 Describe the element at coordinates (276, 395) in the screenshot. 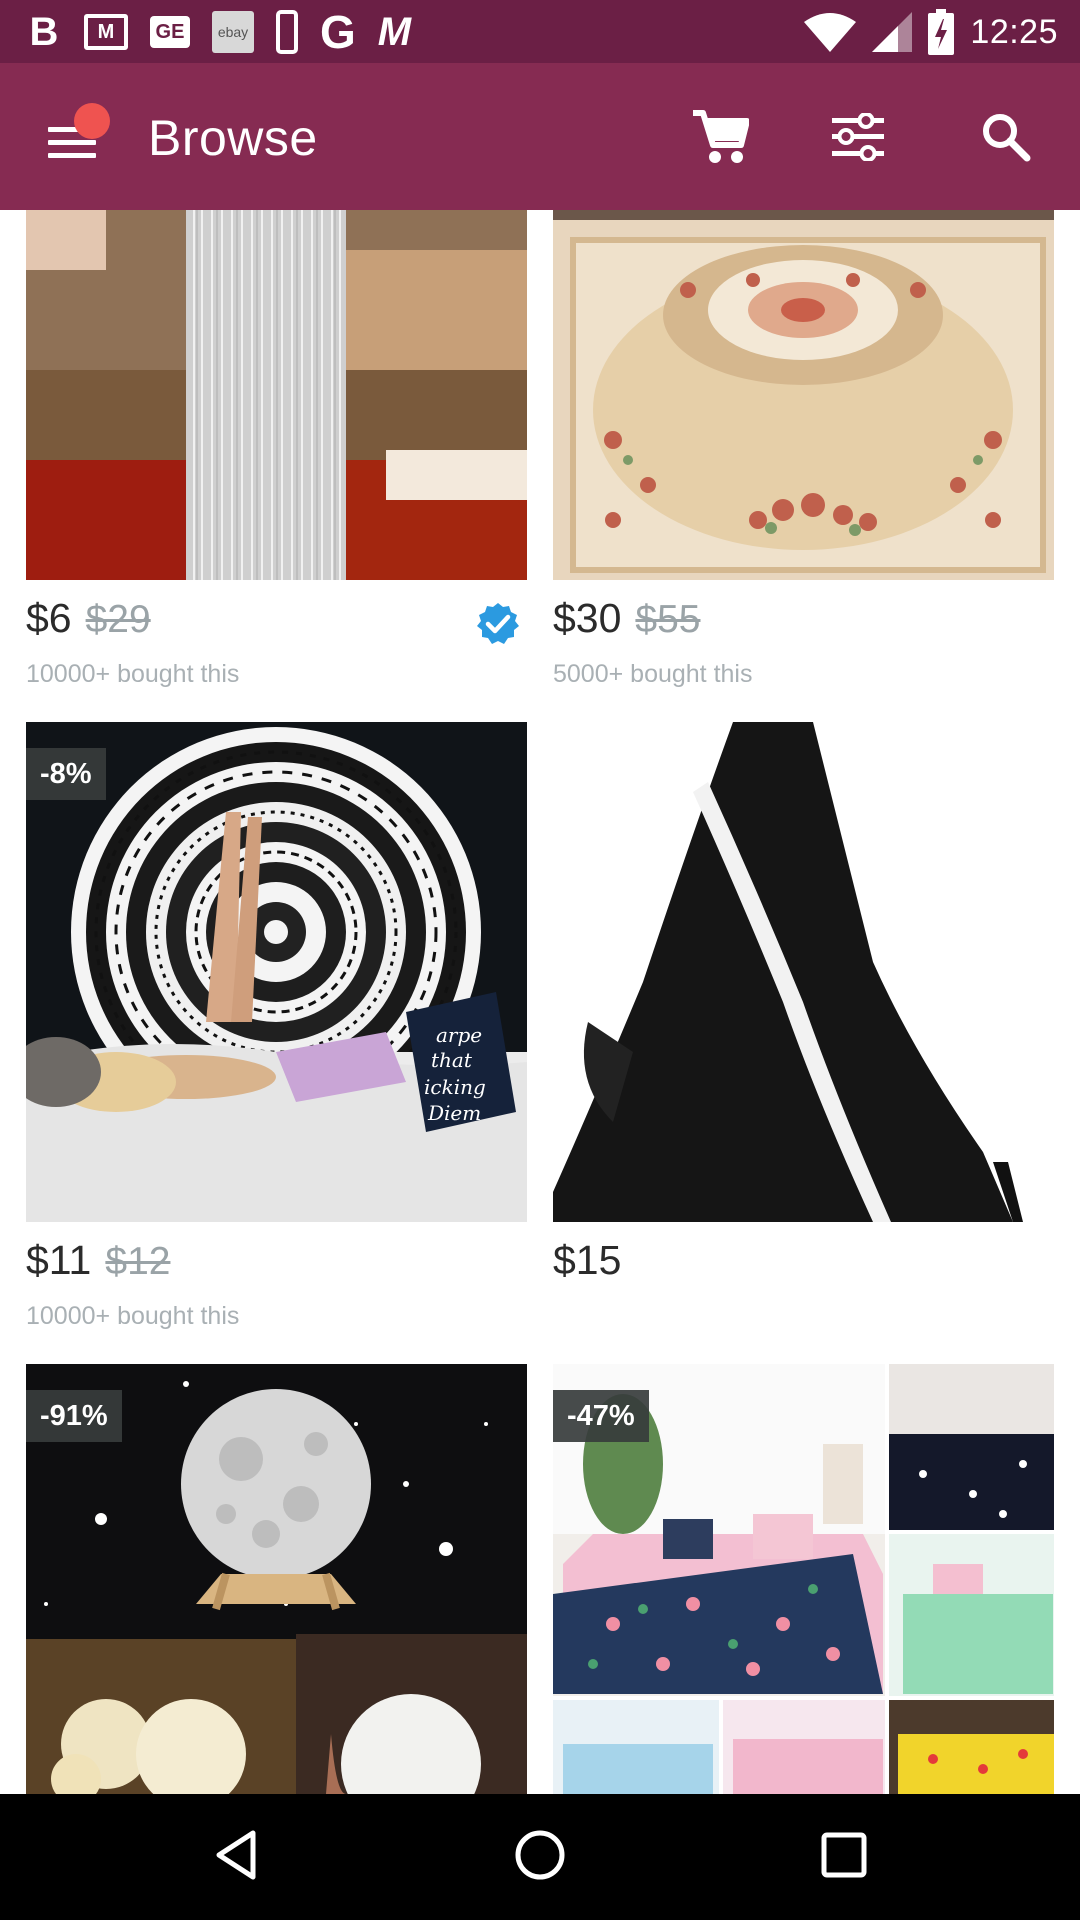

I see `product-image-silver-string-curtain` at that location.